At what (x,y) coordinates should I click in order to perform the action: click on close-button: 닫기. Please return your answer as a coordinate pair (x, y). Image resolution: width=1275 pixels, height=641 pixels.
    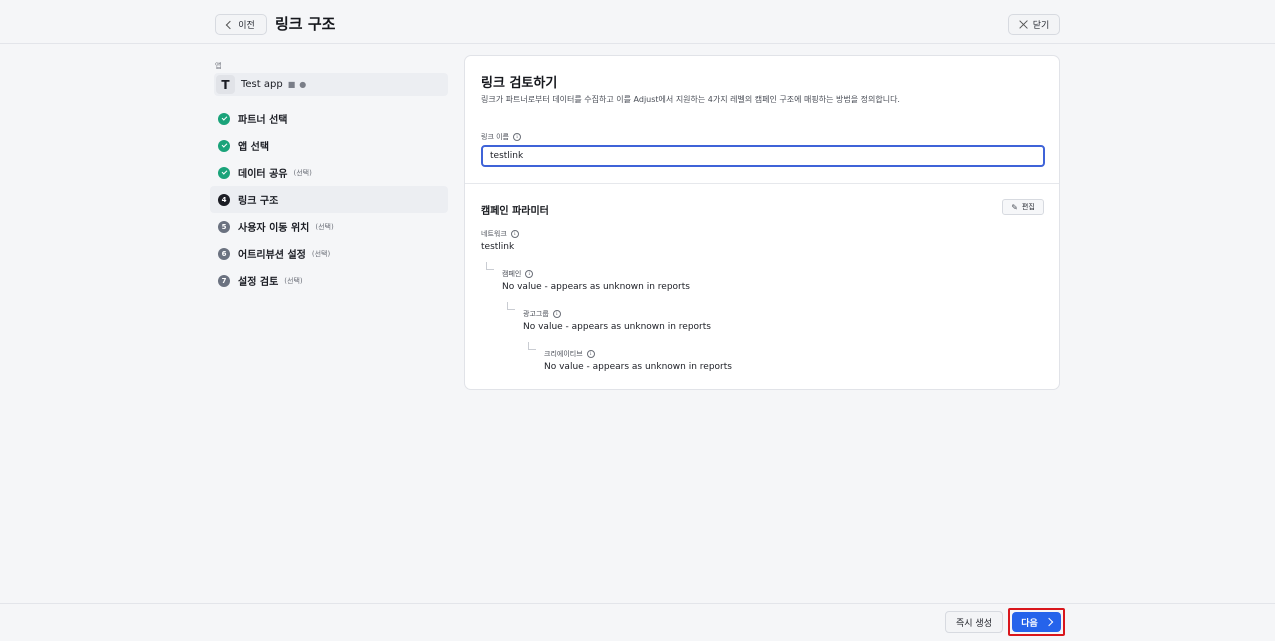
    Looking at the image, I should click on (1034, 24).